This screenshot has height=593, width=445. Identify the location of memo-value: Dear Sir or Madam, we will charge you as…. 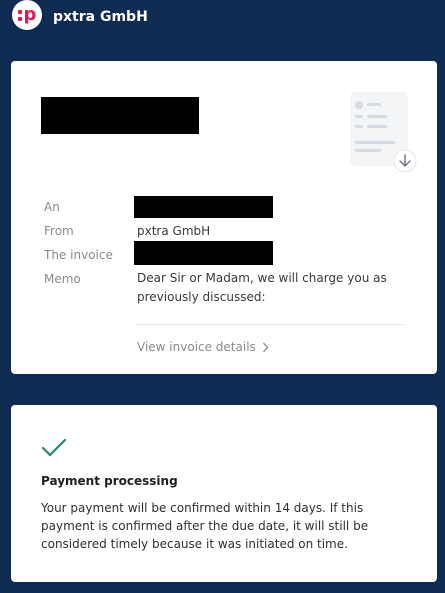
(262, 287).